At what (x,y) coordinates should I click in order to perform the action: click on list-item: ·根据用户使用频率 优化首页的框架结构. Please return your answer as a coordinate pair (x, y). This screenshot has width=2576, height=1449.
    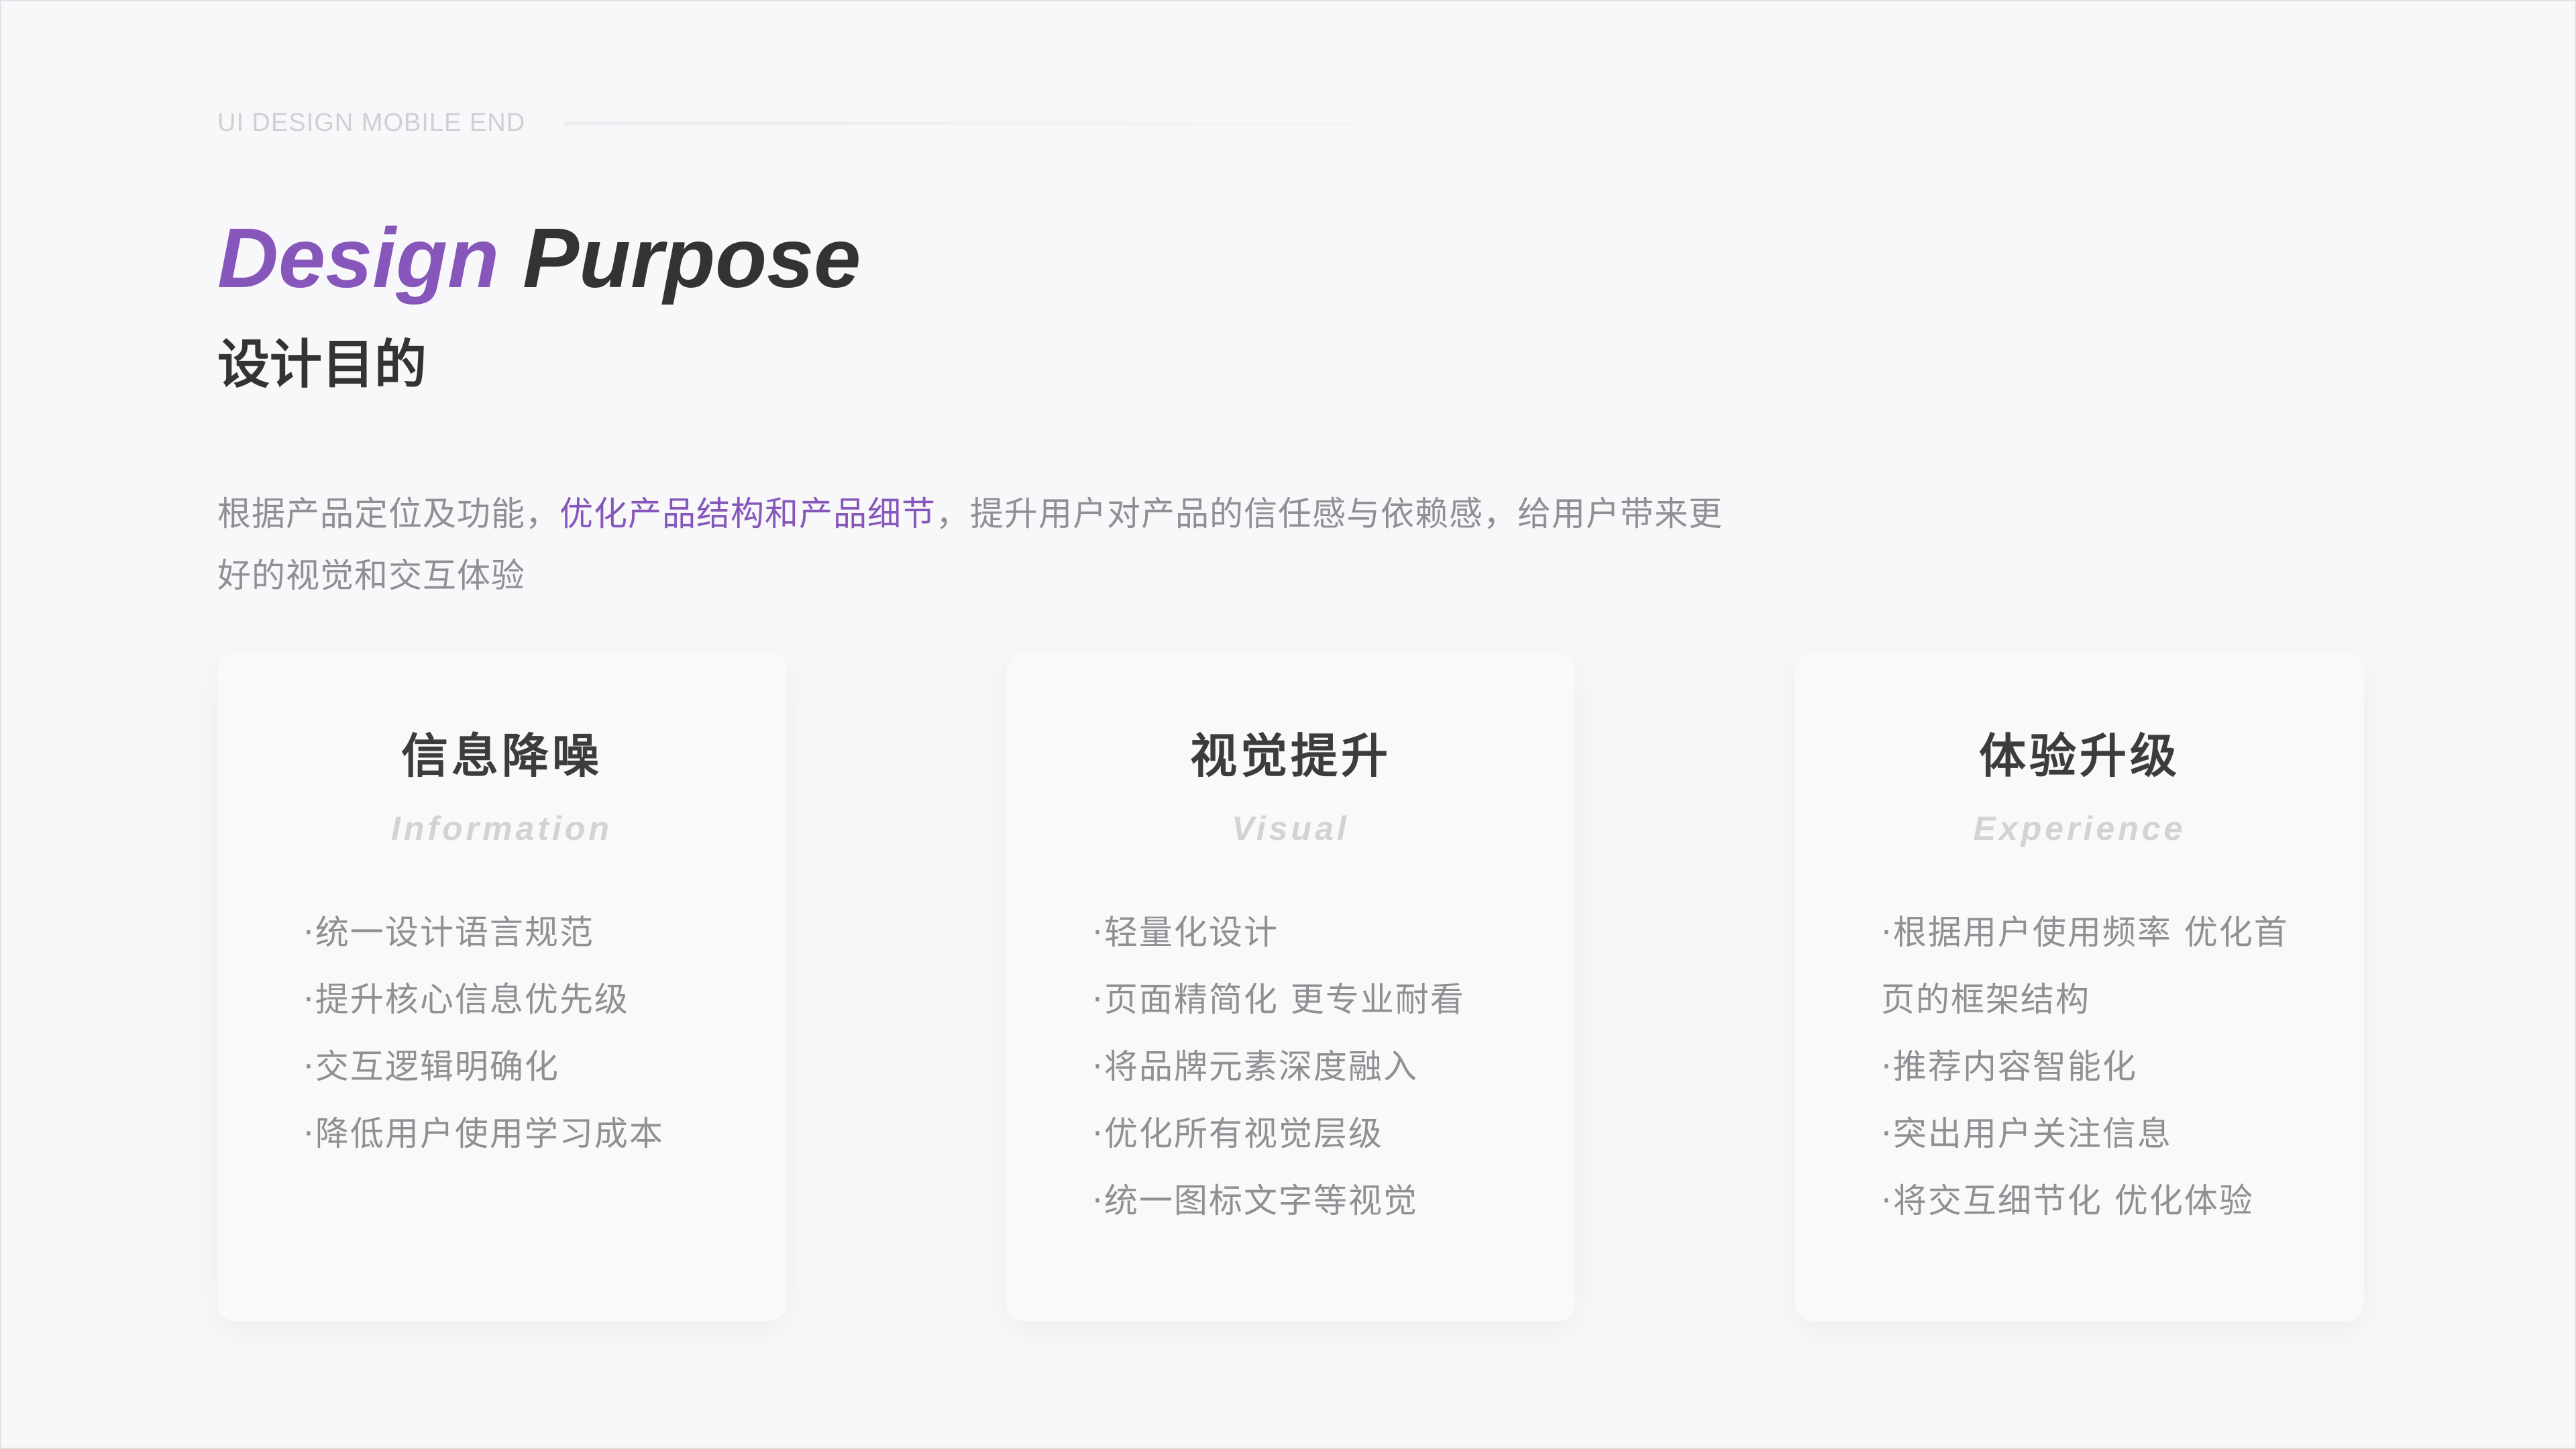
    Looking at the image, I should click on (2085, 966).